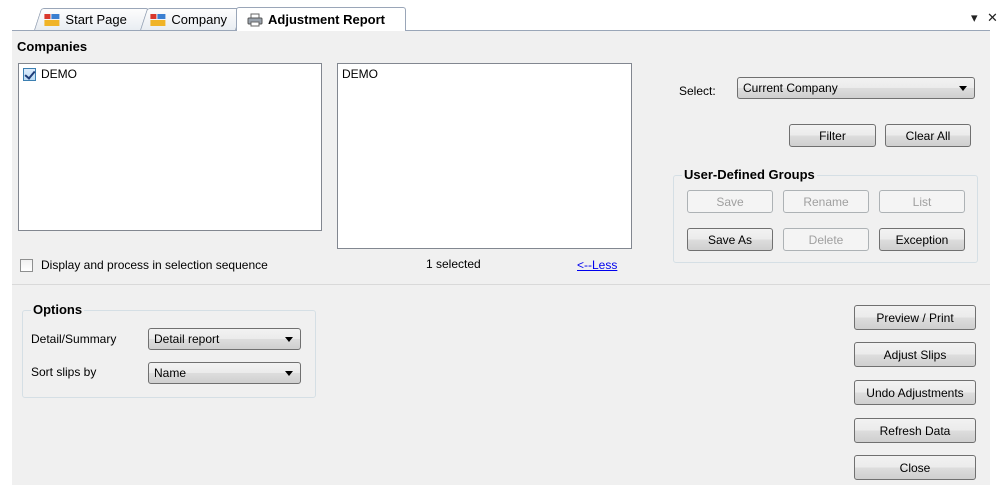 The image size is (1002, 485). Describe the element at coordinates (749, 174) in the screenshot. I see `user-groups-title: User-Defined Groups` at that location.